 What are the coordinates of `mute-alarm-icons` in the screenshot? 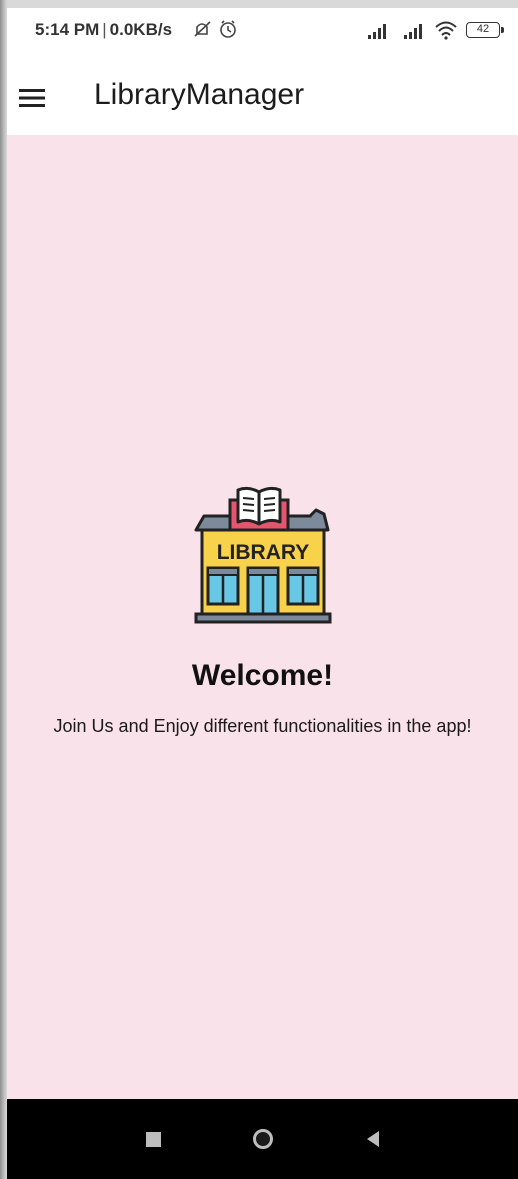 It's located at (215, 29).